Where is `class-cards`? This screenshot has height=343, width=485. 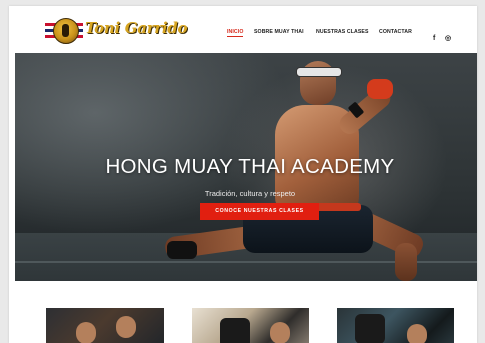
class-cards is located at coordinates (243, 325).